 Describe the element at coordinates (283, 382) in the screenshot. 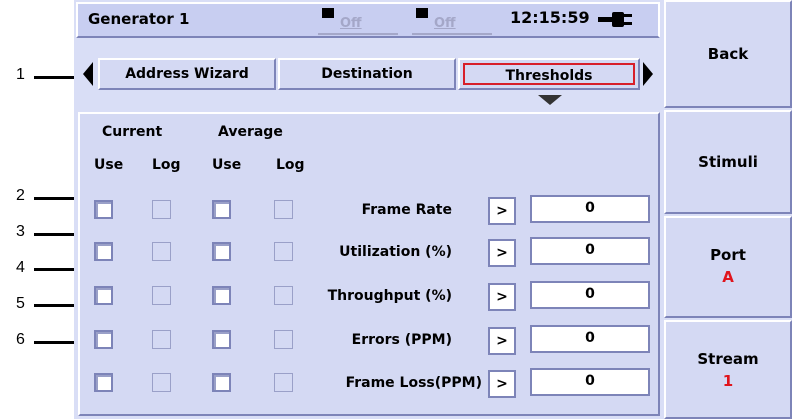

I see `average-log-checkbox` at that location.